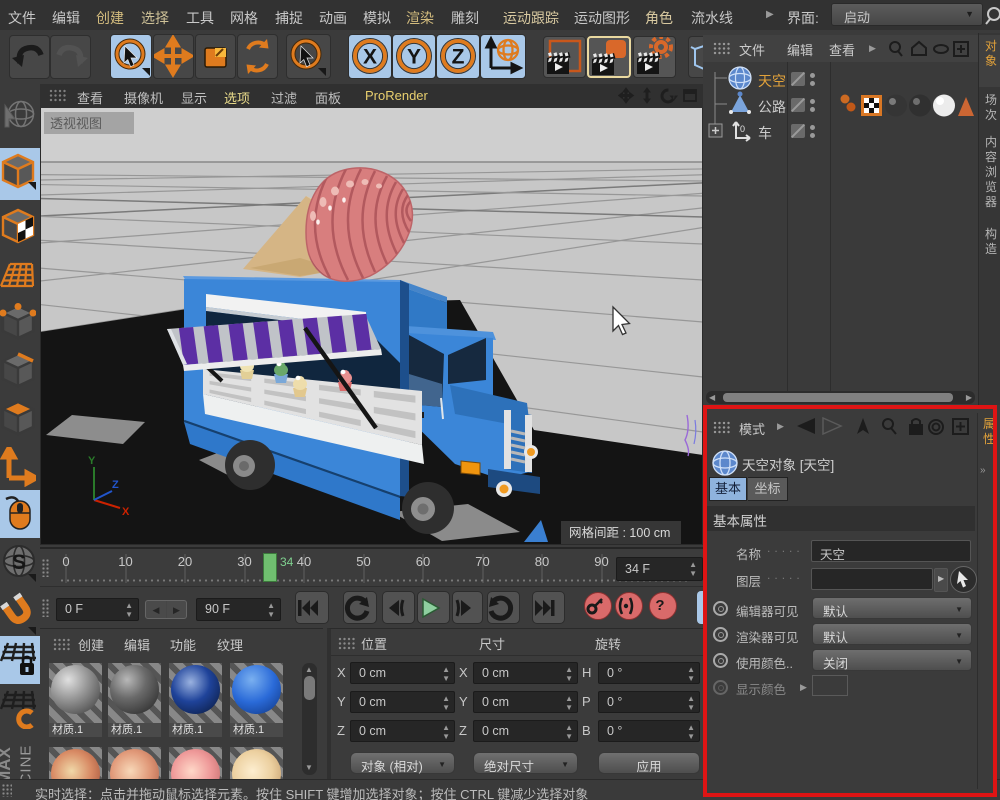  I want to click on svg-text: 透视视图, so click(76, 123).